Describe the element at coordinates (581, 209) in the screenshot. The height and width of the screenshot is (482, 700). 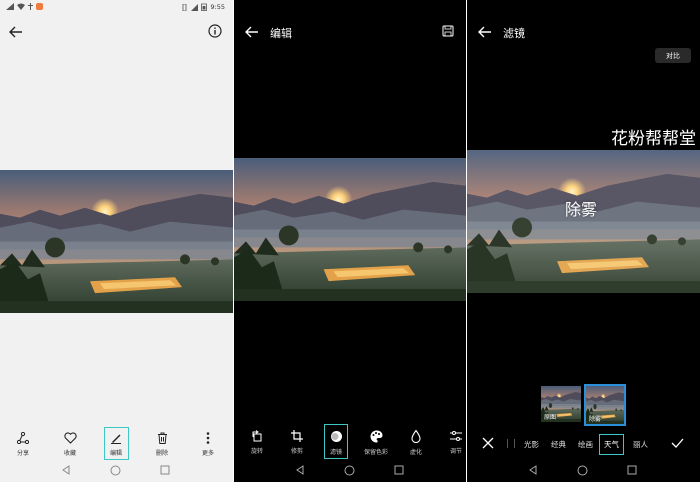
I see `filter-name-overlay: 除雾` at that location.